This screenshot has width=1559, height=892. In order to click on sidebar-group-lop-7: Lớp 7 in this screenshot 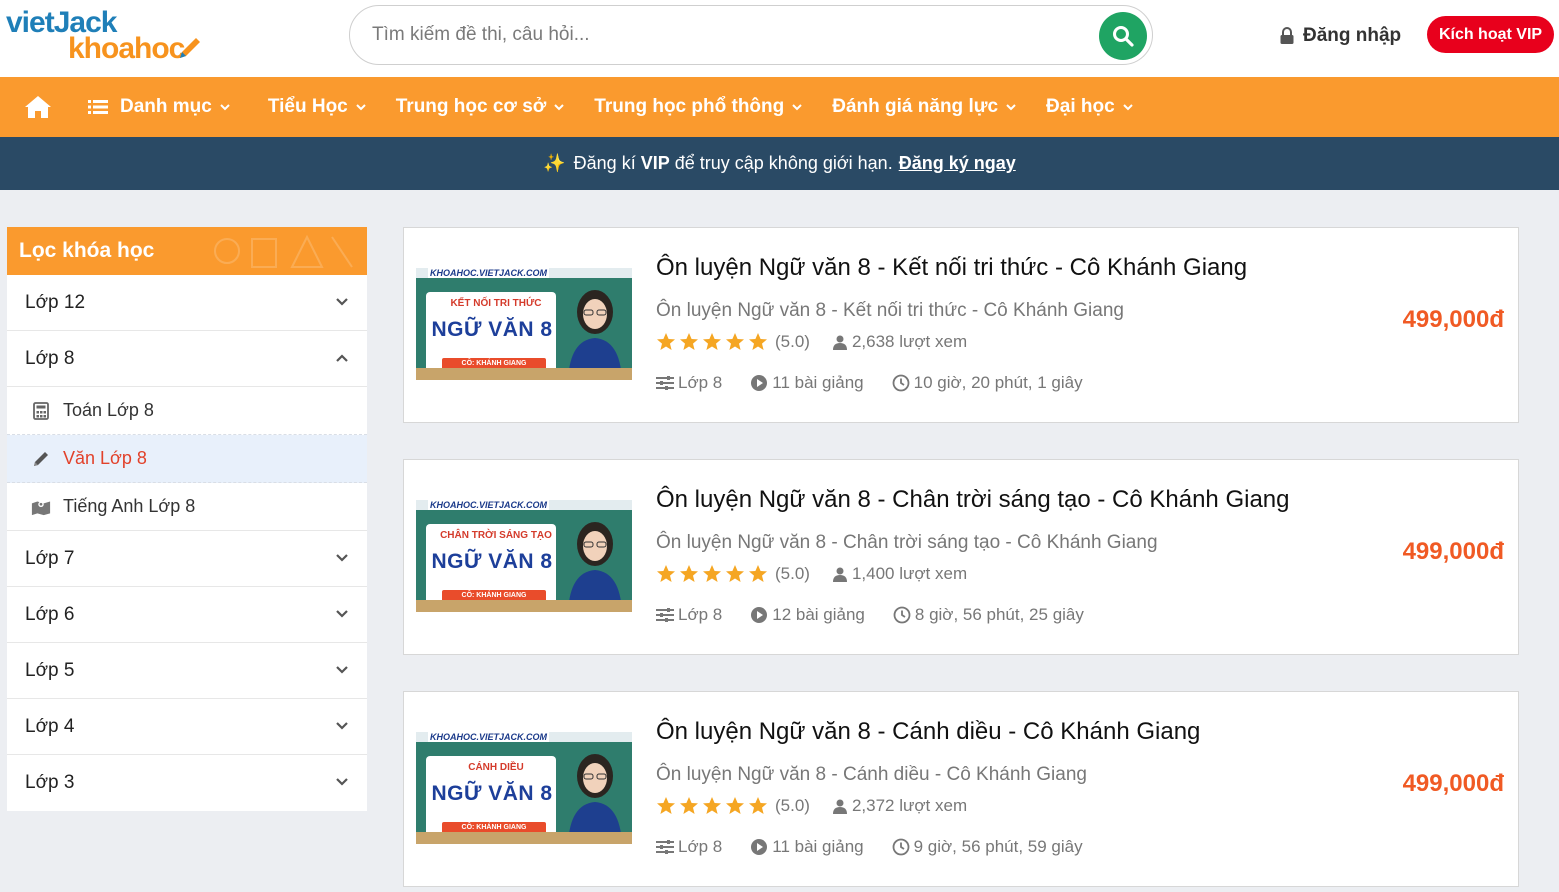, I will do `click(187, 559)`.